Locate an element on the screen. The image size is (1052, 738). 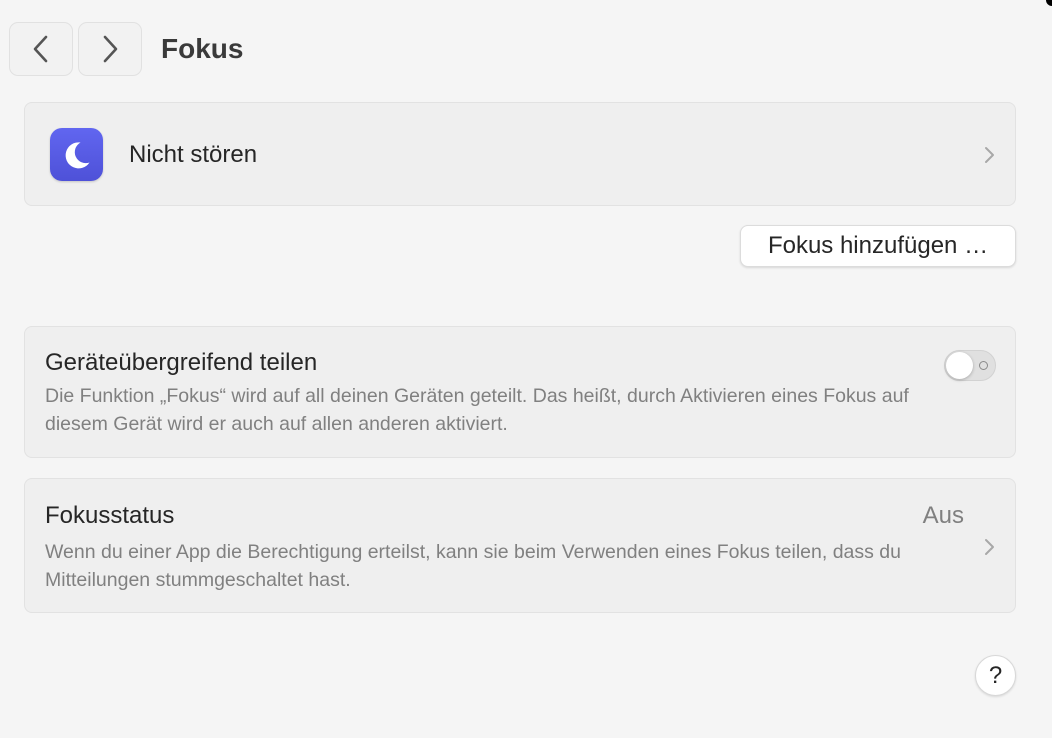
back-button is located at coordinates (41, 49).